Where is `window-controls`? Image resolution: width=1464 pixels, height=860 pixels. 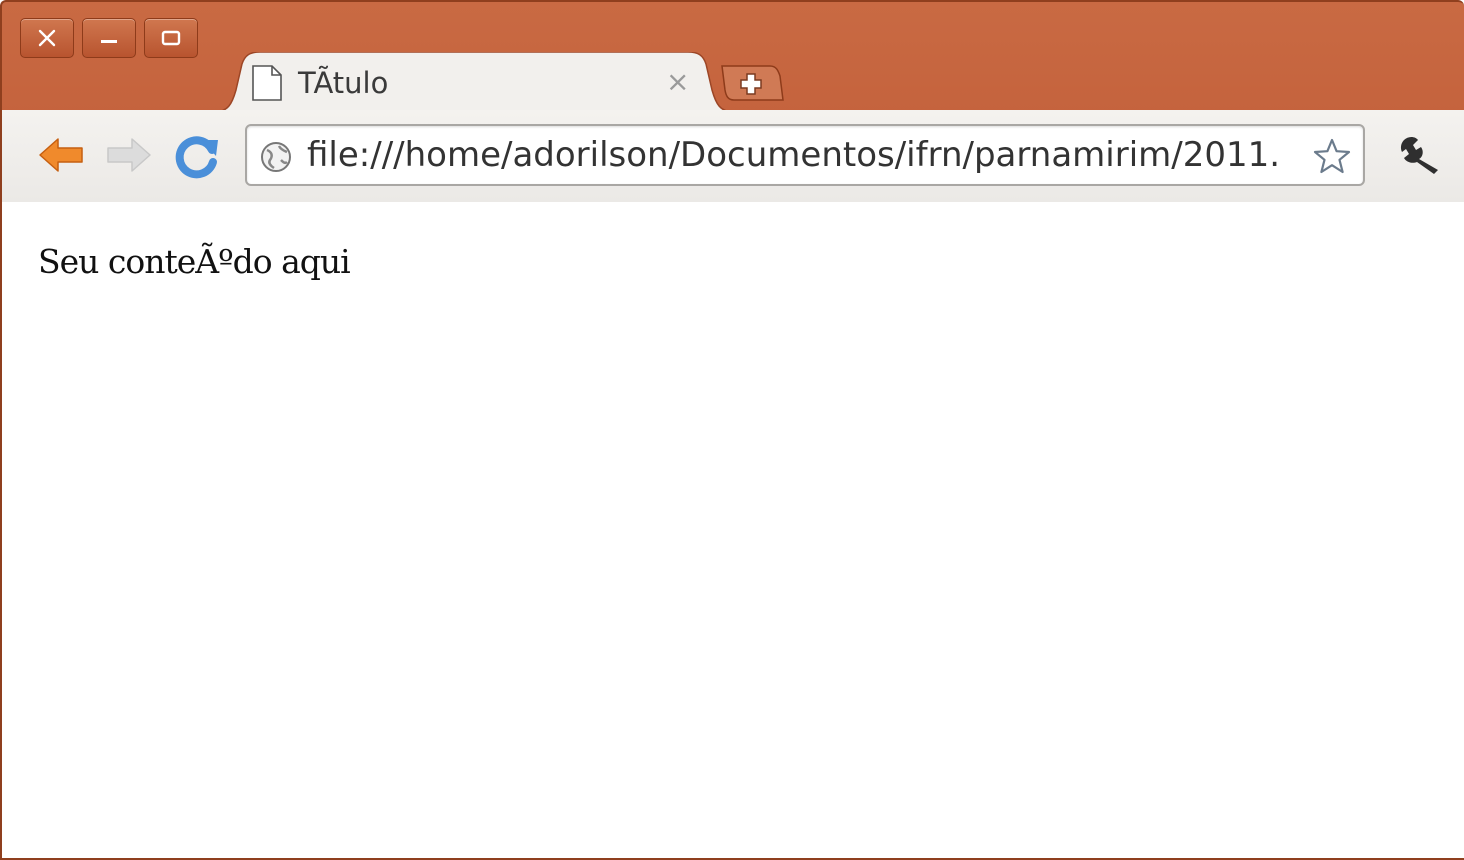
window-controls is located at coordinates (109, 38).